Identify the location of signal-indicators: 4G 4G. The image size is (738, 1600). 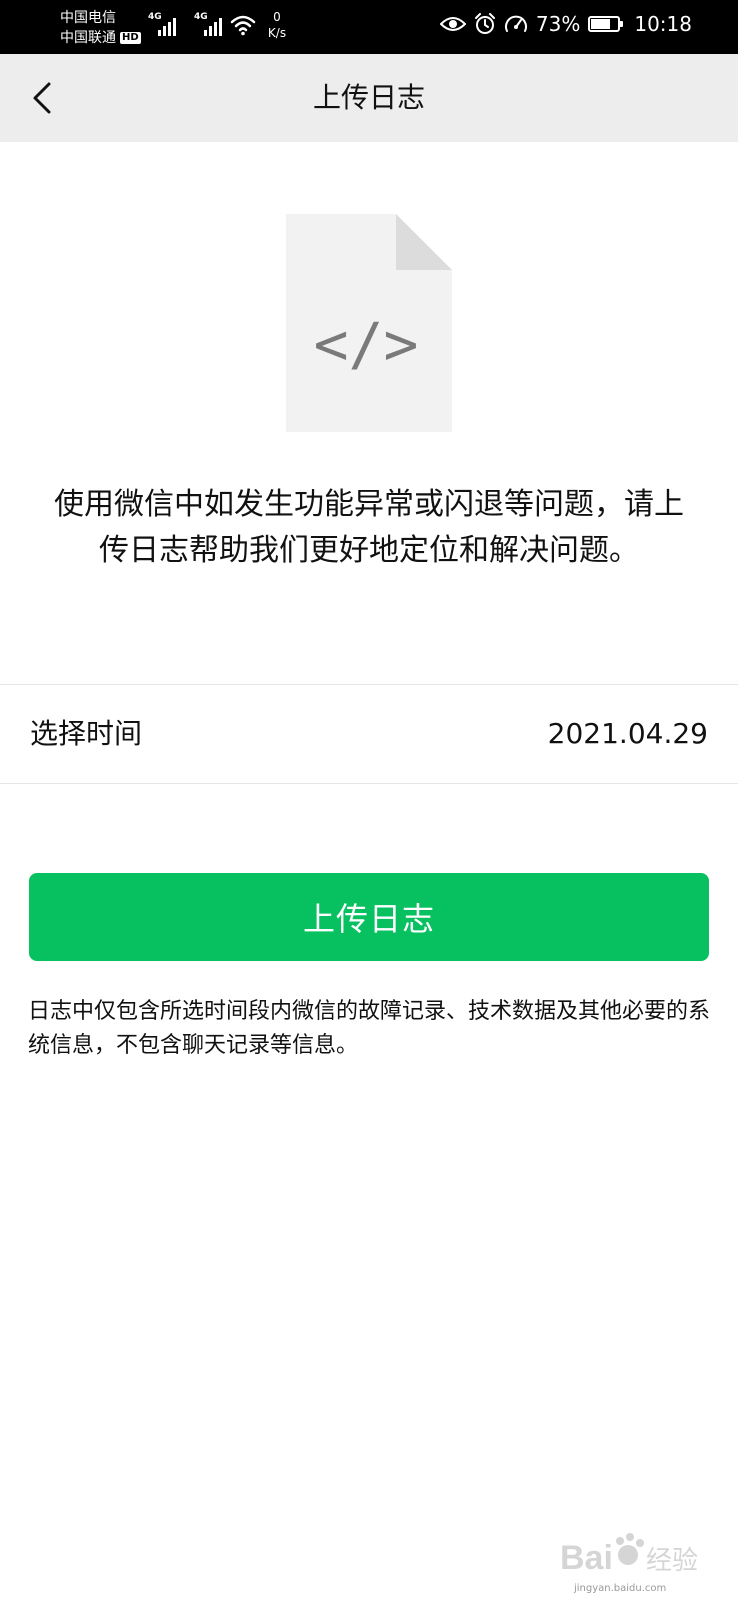
(188, 24).